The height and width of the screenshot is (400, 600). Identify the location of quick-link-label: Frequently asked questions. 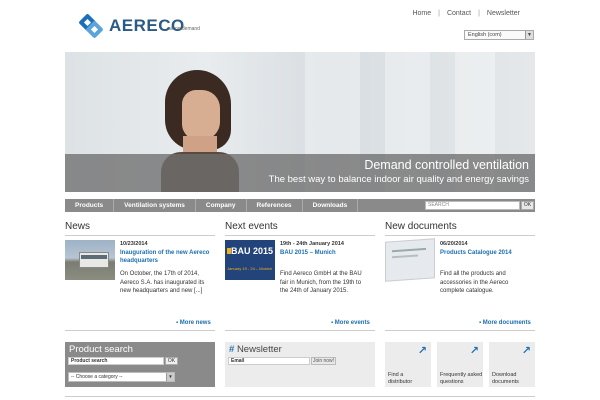
(461, 378).